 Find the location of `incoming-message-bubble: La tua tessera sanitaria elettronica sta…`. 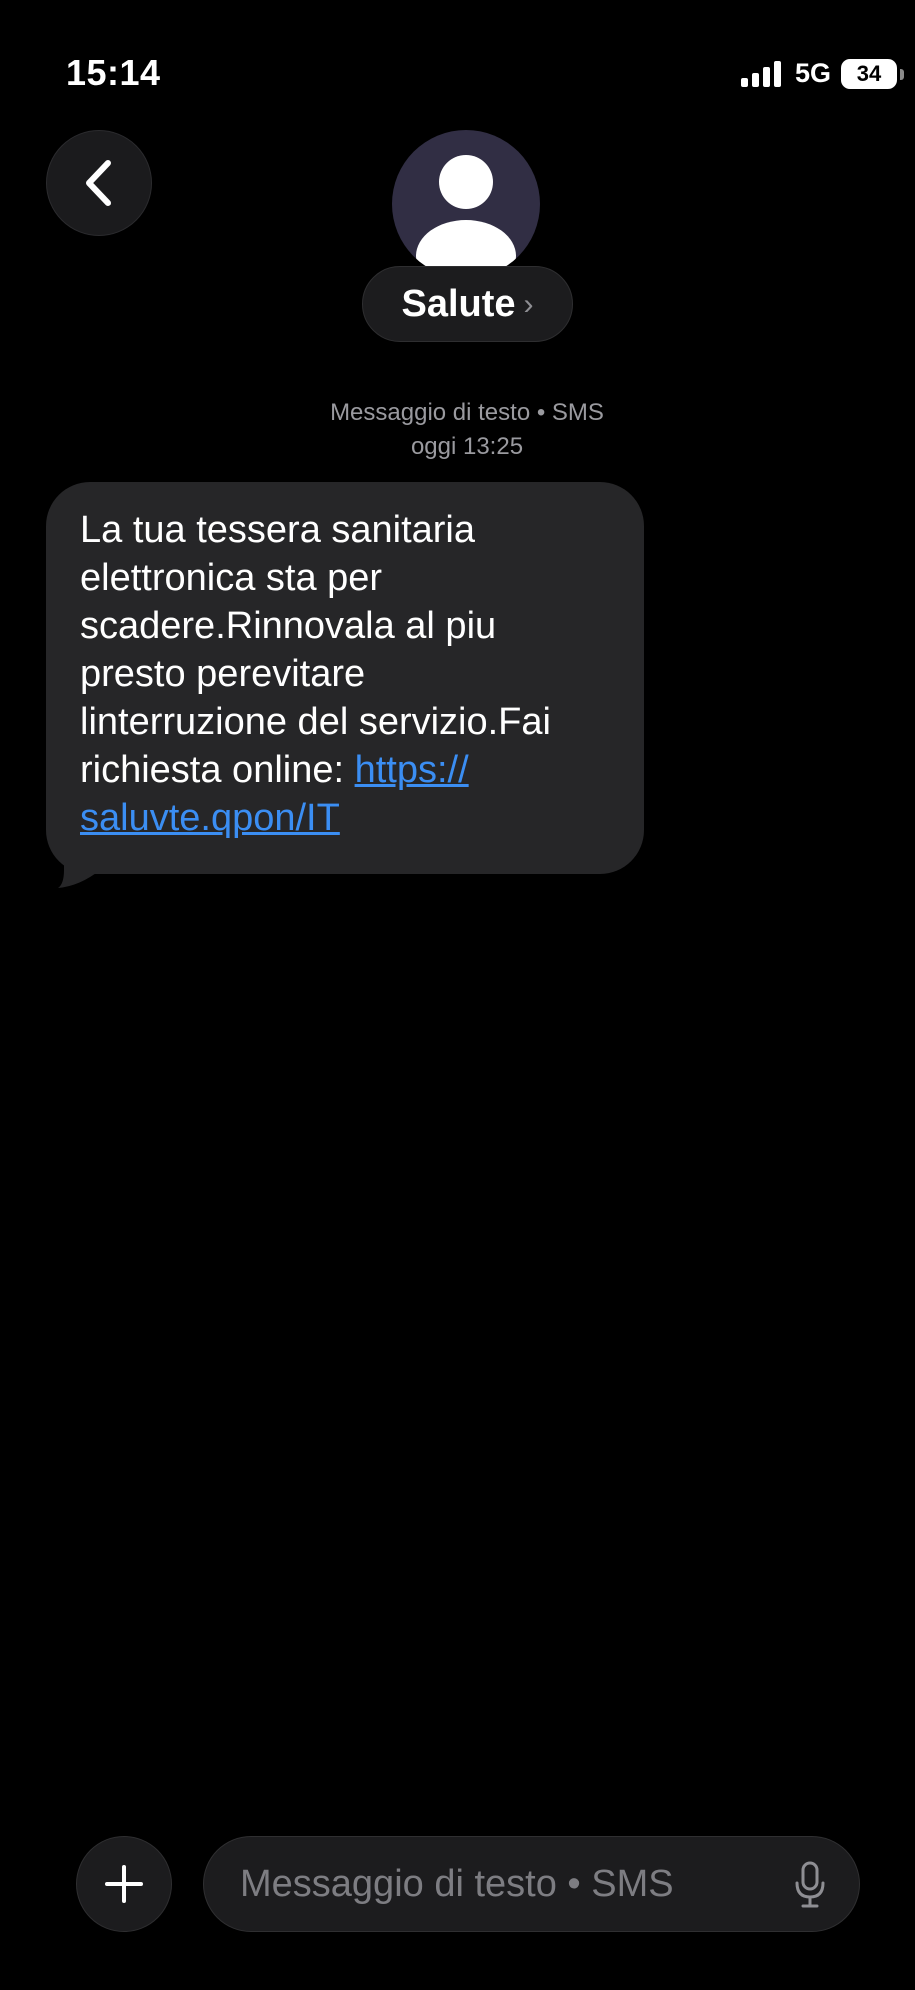

incoming-message-bubble: La tua tessera sanitaria elettronica sta… is located at coordinates (345, 678).